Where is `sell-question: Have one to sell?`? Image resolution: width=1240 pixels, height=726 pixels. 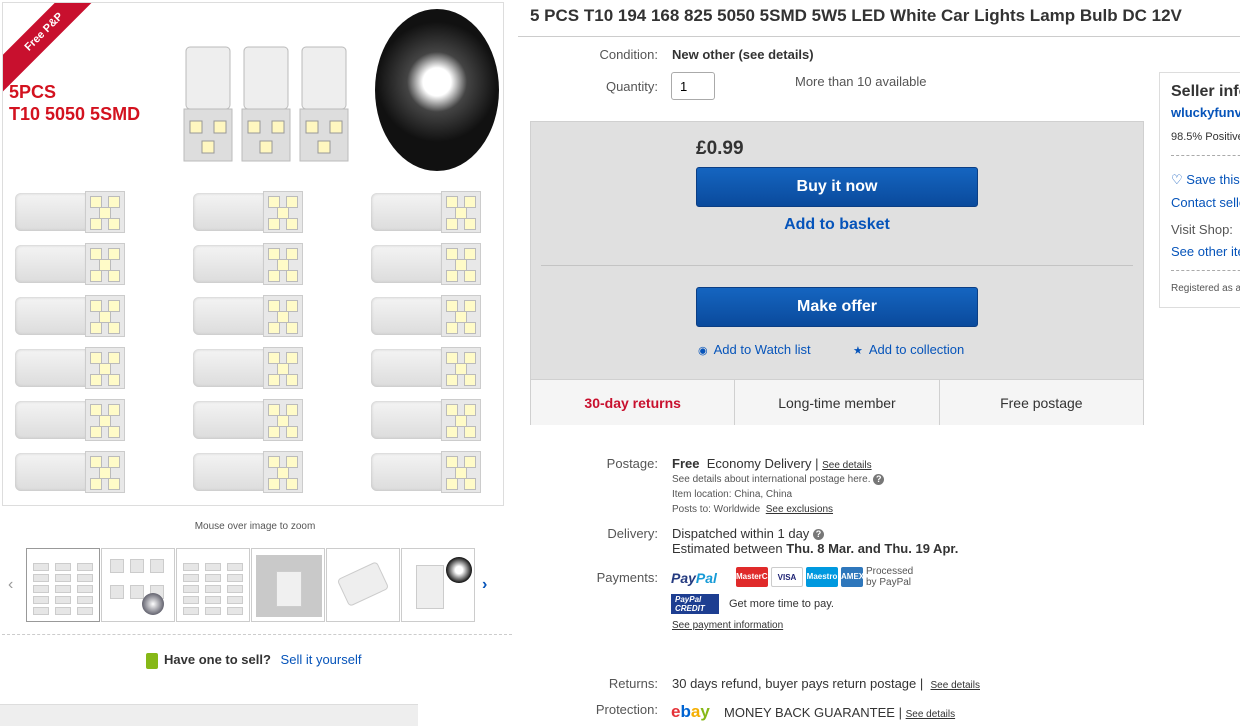
sell-question: Have one to sell? is located at coordinates (217, 659).